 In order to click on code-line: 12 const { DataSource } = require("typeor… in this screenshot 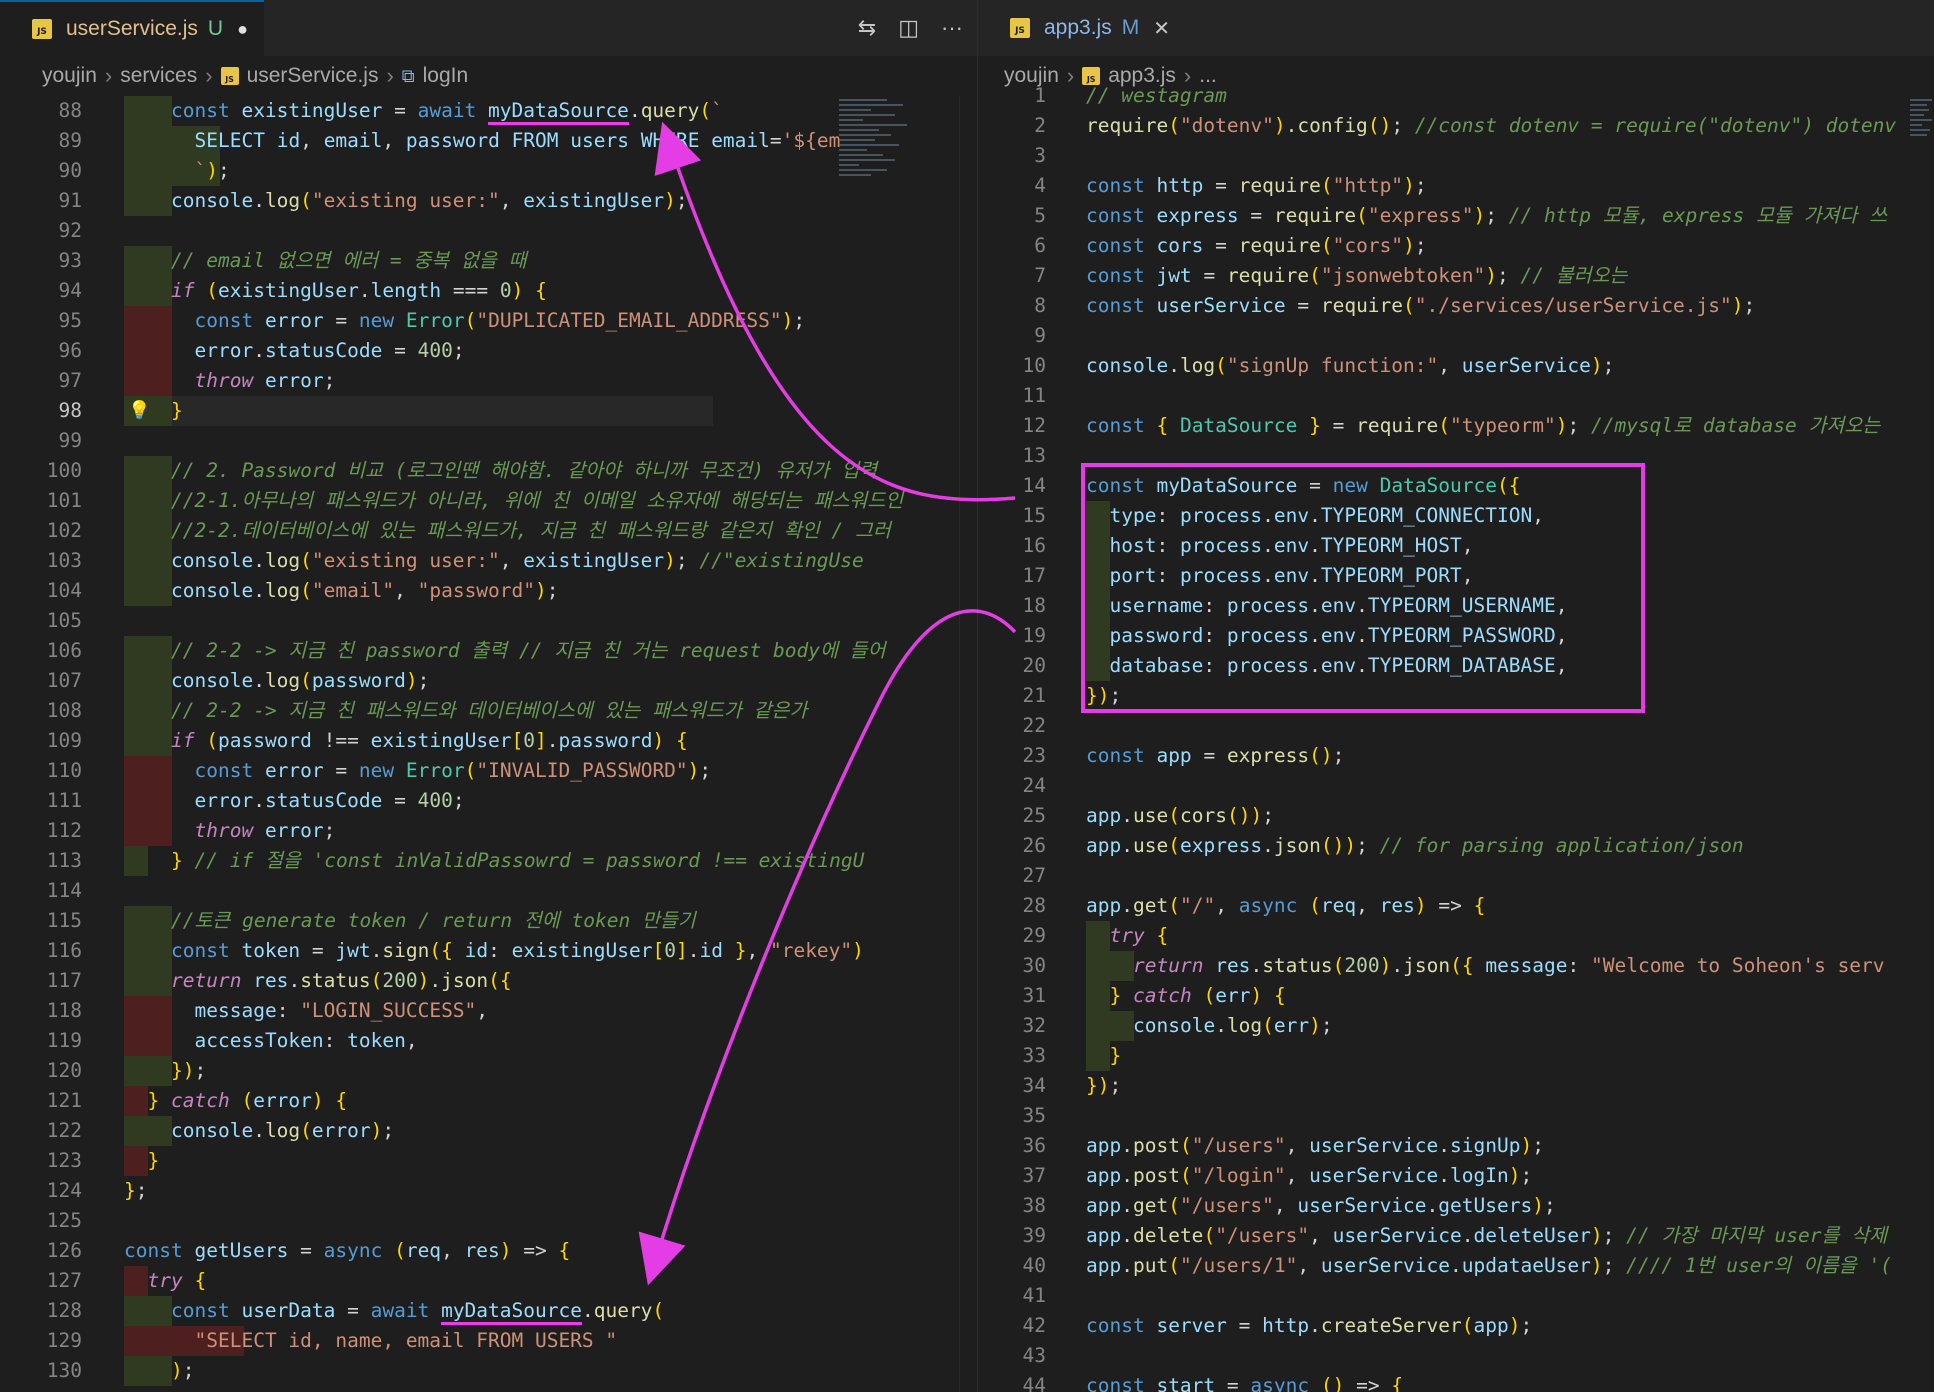, I will do `click(1456, 426)`.